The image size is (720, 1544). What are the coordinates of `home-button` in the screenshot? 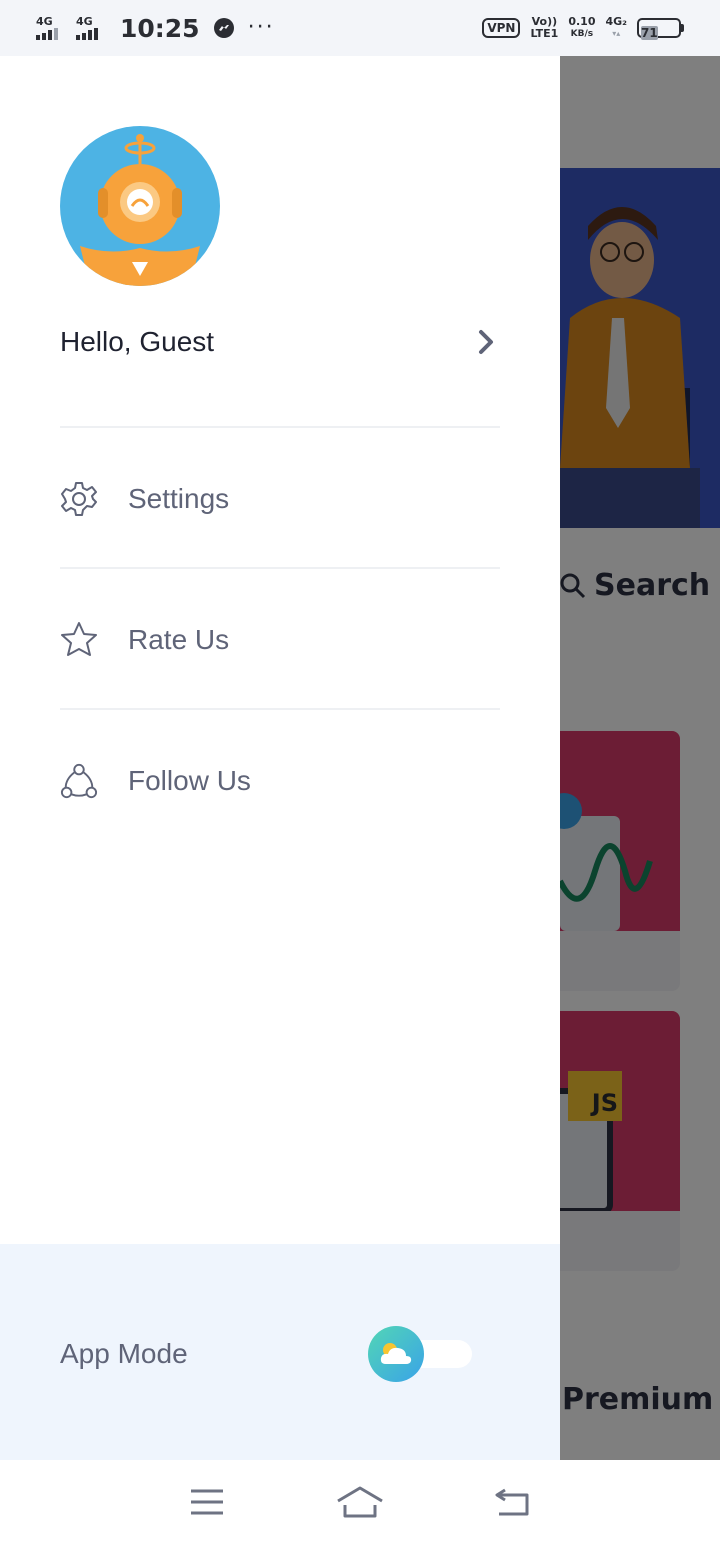 It's located at (360, 1502).